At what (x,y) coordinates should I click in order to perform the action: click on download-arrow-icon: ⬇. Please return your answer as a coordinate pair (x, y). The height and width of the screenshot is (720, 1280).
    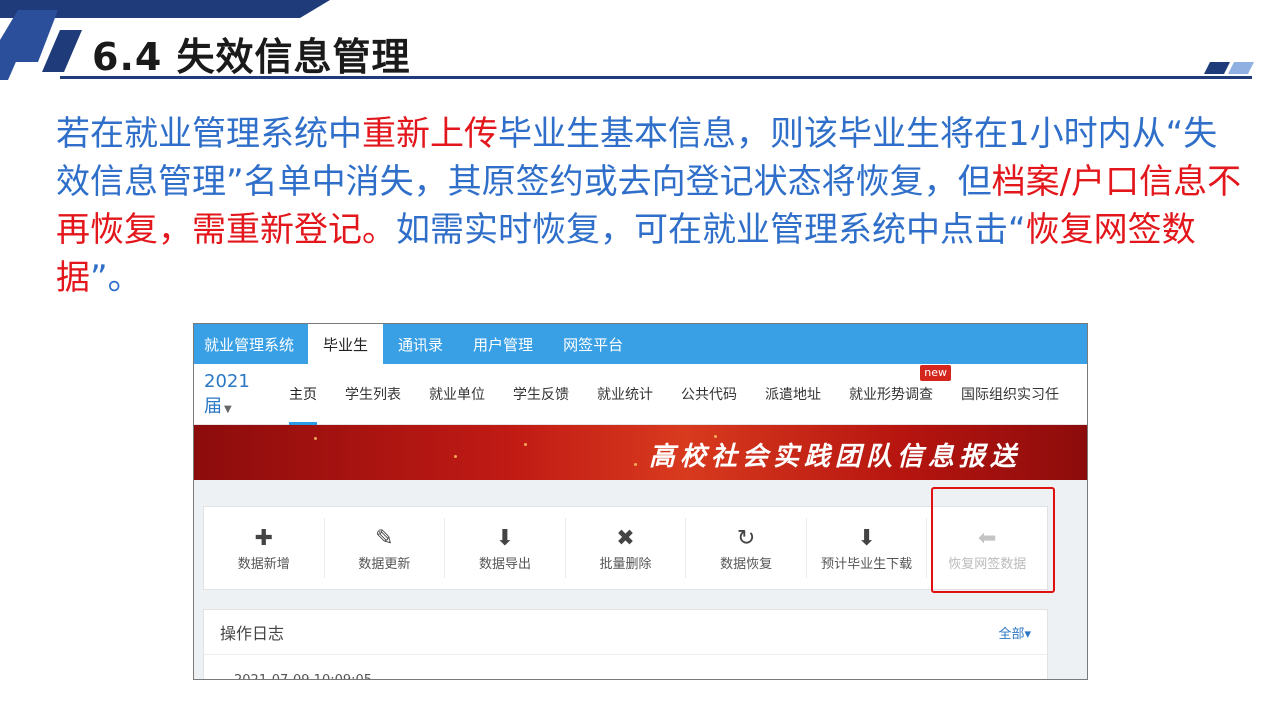
    Looking at the image, I should click on (866, 538).